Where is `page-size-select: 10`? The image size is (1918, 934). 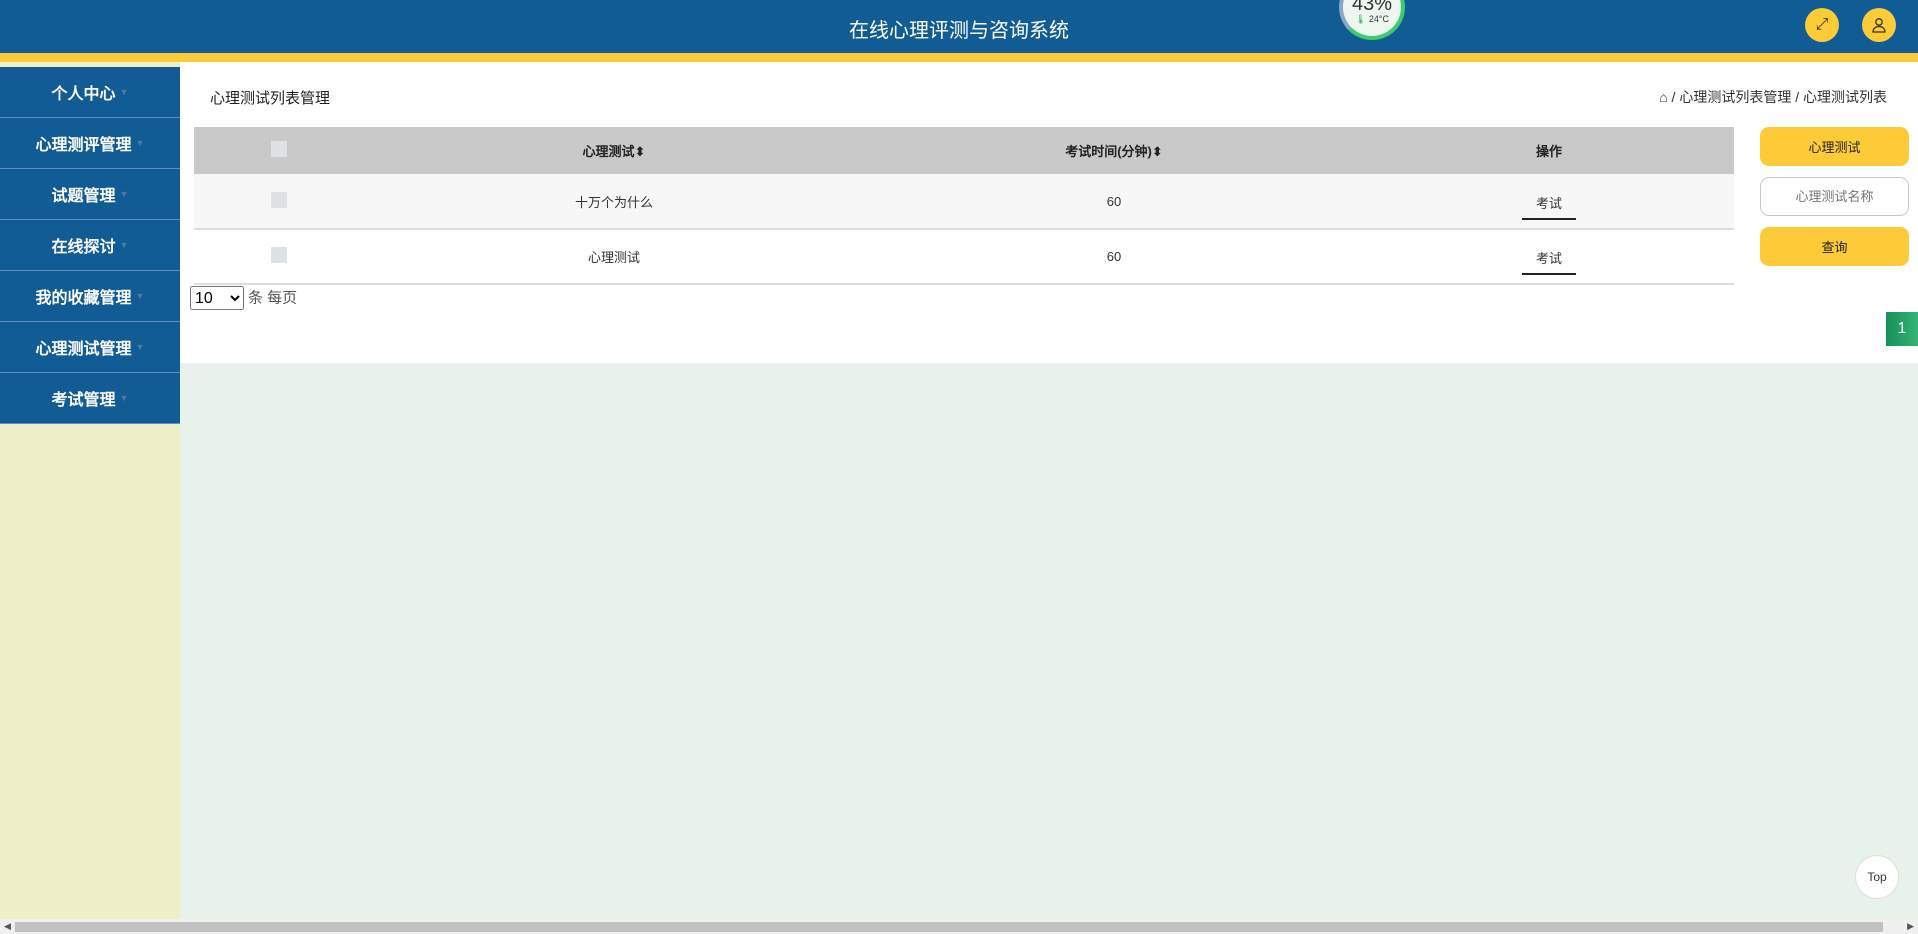 page-size-select: 10 is located at coordinates (217, 298).